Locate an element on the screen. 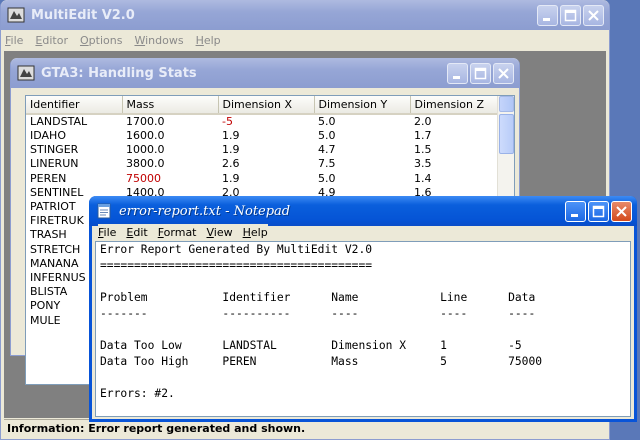 The width and height of the screenshot is (640, 440). table-row: LANDSTAL 1700.0 -5 5.0 2.0 is located at coordinates (263, 121).